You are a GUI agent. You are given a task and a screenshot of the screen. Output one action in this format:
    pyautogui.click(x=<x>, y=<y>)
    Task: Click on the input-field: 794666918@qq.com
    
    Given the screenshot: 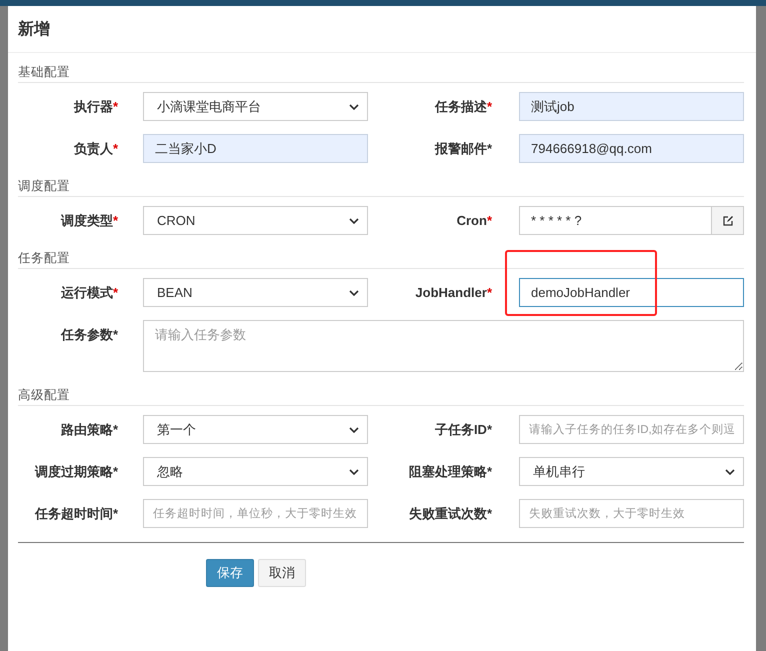 What is the action you would take?
    pyautogui.click(x=631, y=148)
    